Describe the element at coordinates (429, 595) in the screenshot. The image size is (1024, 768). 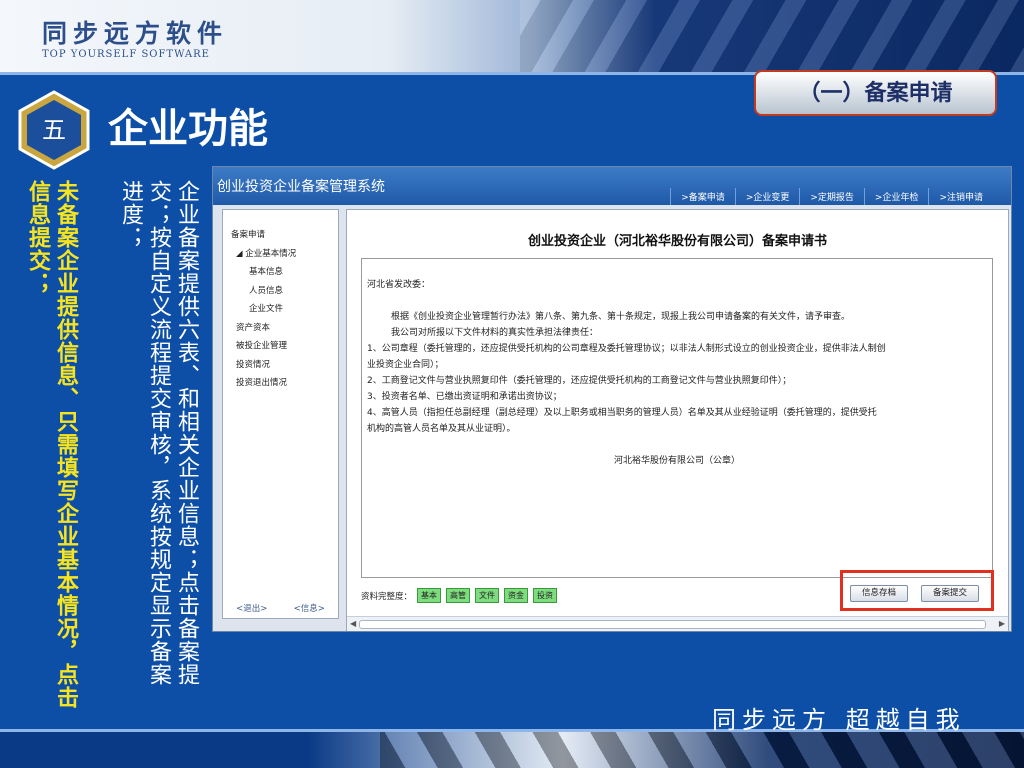
I see `chip-basic: 基本` at that location.